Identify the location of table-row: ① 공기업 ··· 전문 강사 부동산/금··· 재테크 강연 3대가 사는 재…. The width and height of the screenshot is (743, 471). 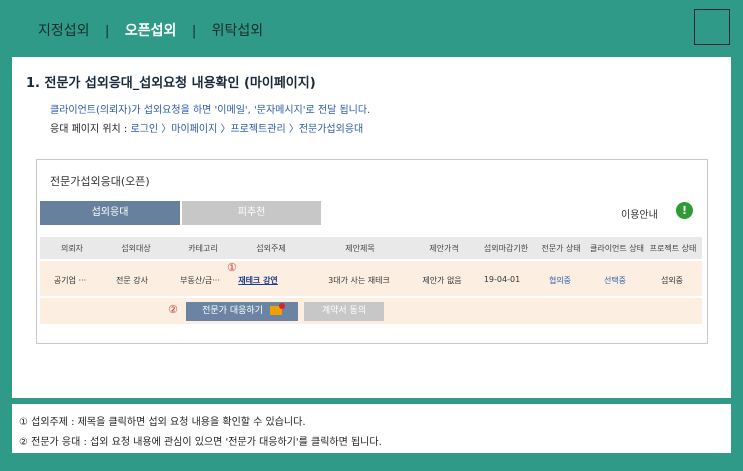
(371, 278).